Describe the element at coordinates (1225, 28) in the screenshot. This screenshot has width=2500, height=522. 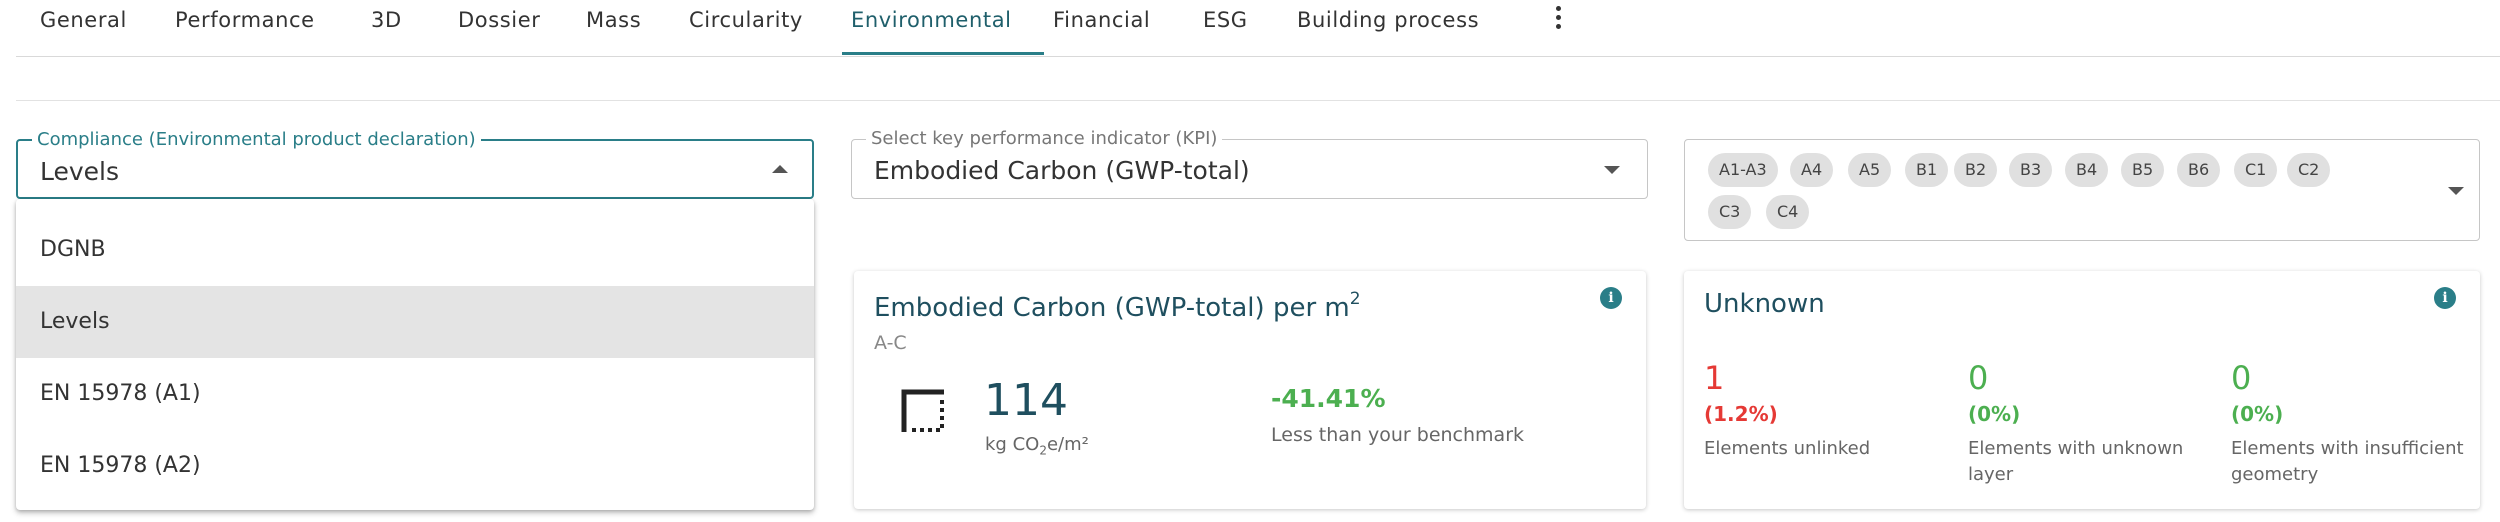
I see `tab-esg: ESG` at that location.